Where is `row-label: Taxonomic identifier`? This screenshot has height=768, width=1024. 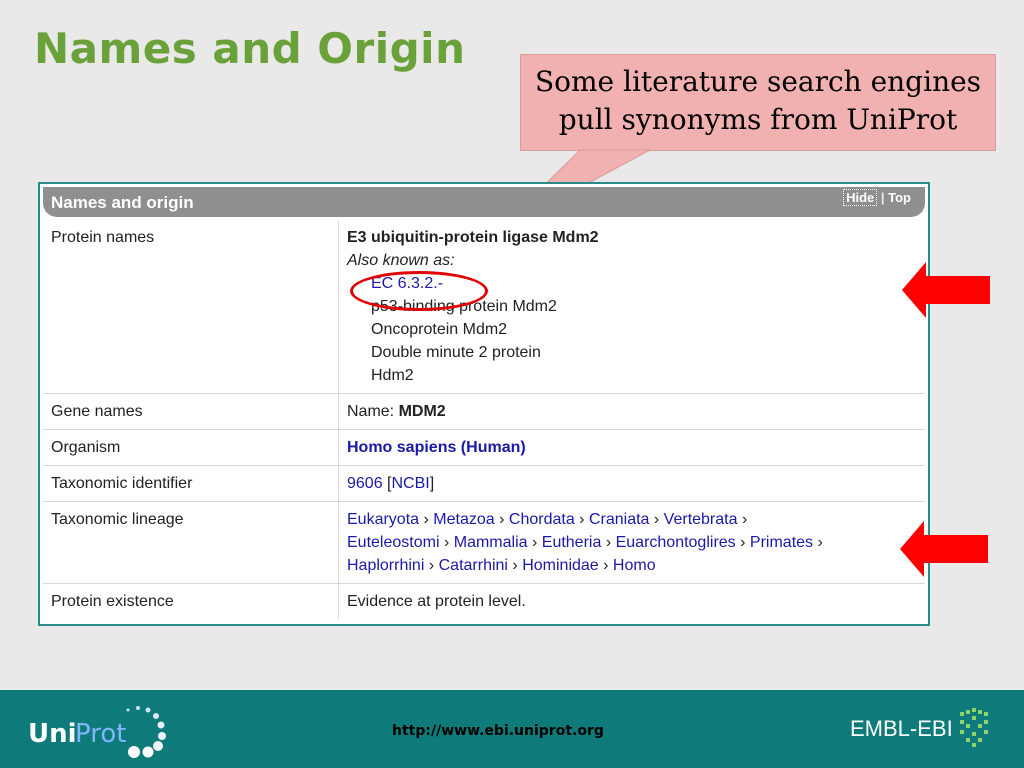
row-label: Taxonomic identifier is located at coordinates (191, 483).